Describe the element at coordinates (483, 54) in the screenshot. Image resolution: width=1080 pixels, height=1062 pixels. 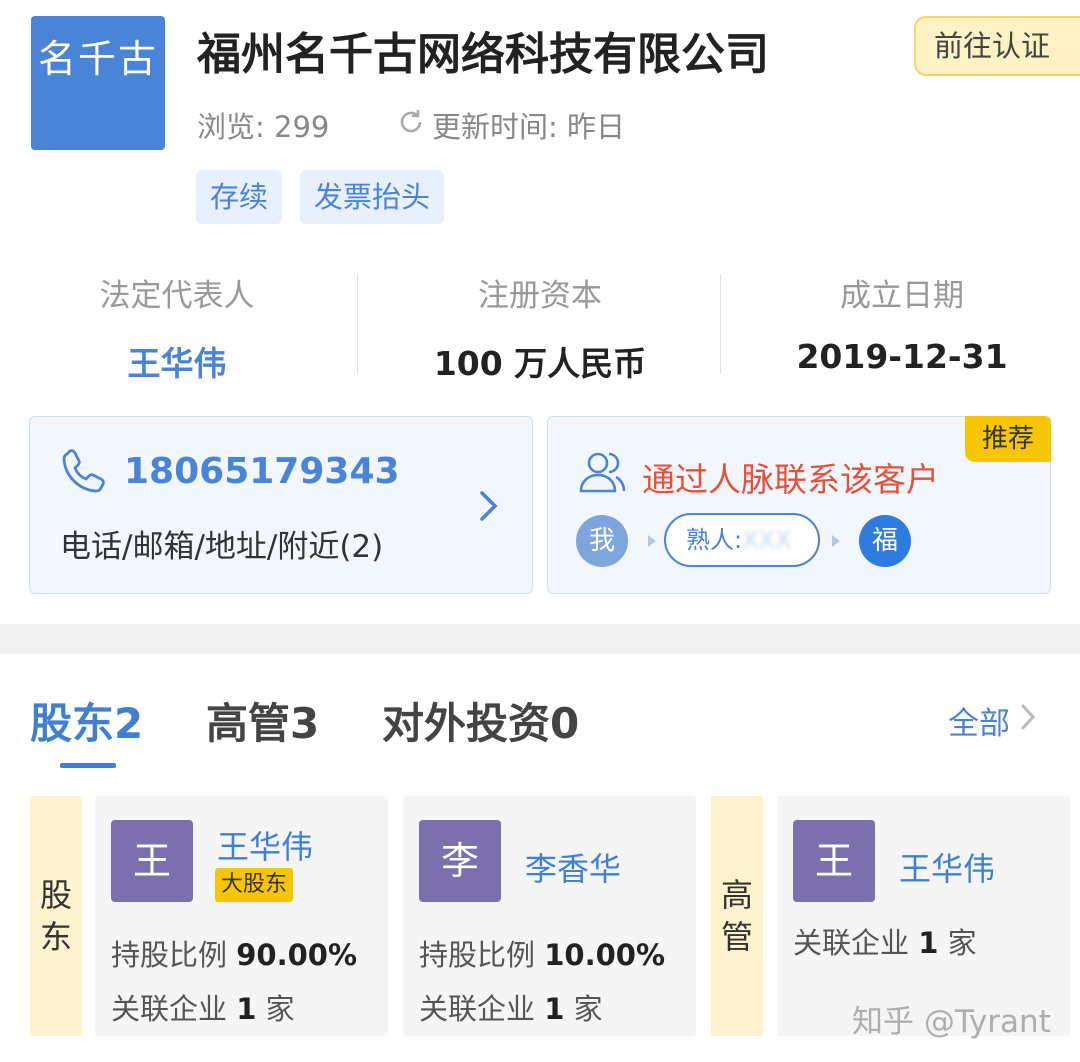
I see `company-name: 福州名千古网络科技有限公司` at that location.